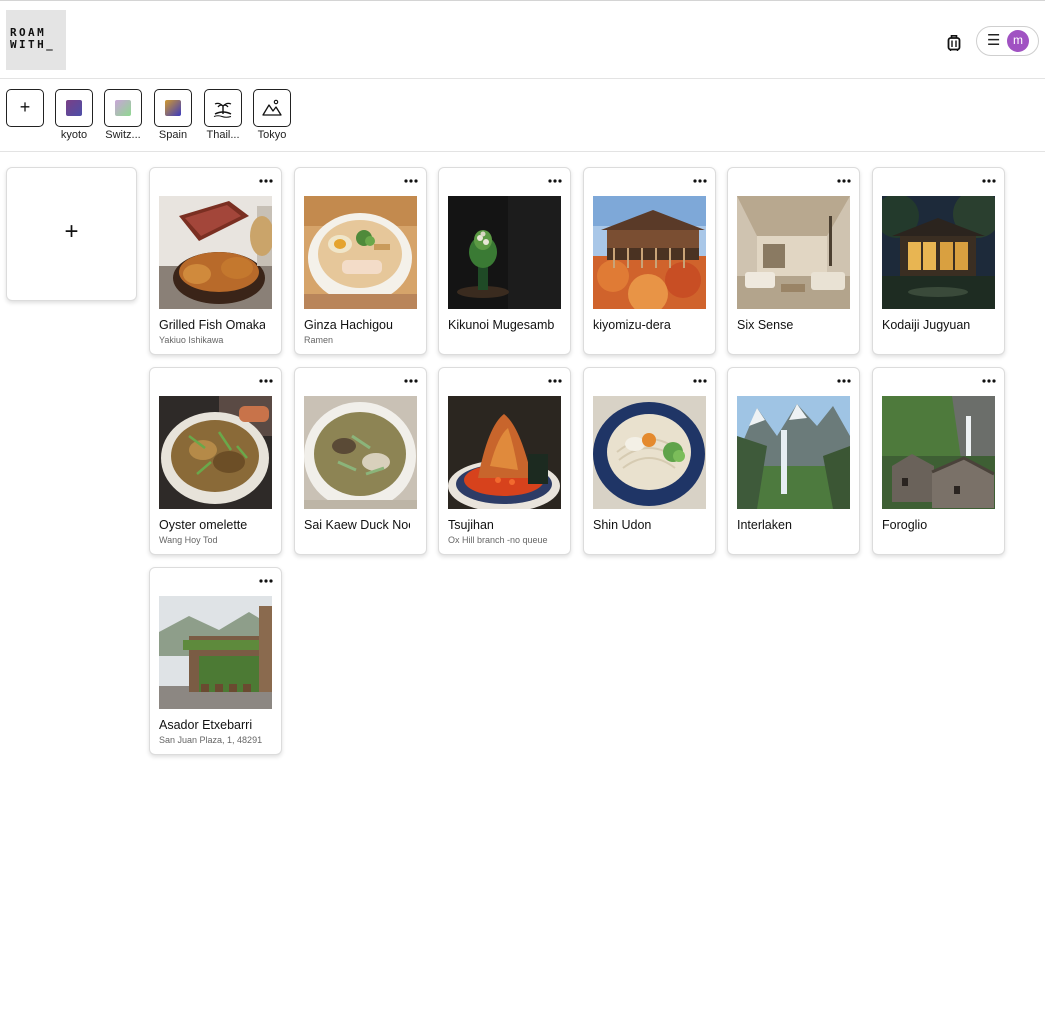 The width and height of the screenshot is (1045, 1031). Describe the element at coordinates (522, 40) in the screenshot. I see `app-header: ROAM WITH_ ☰ m` at that location.